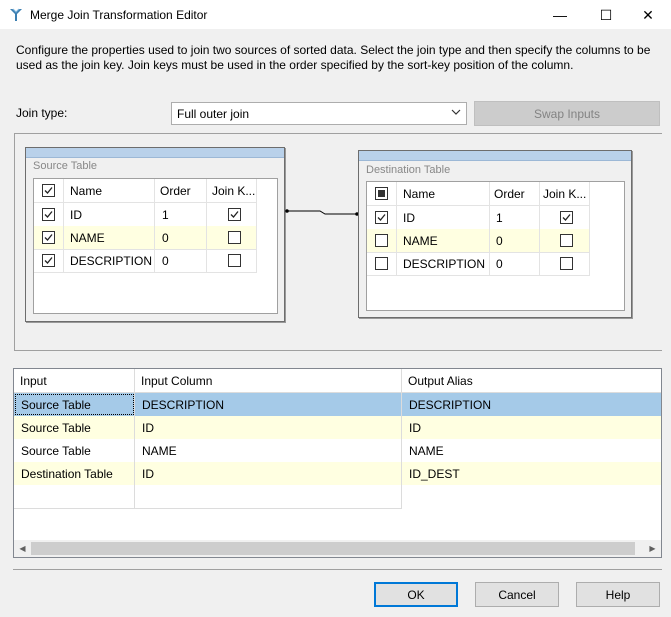  Describe the element at coordinates (48, 237) in the screenshot. I see `source-row-name-checkbox` at that location.